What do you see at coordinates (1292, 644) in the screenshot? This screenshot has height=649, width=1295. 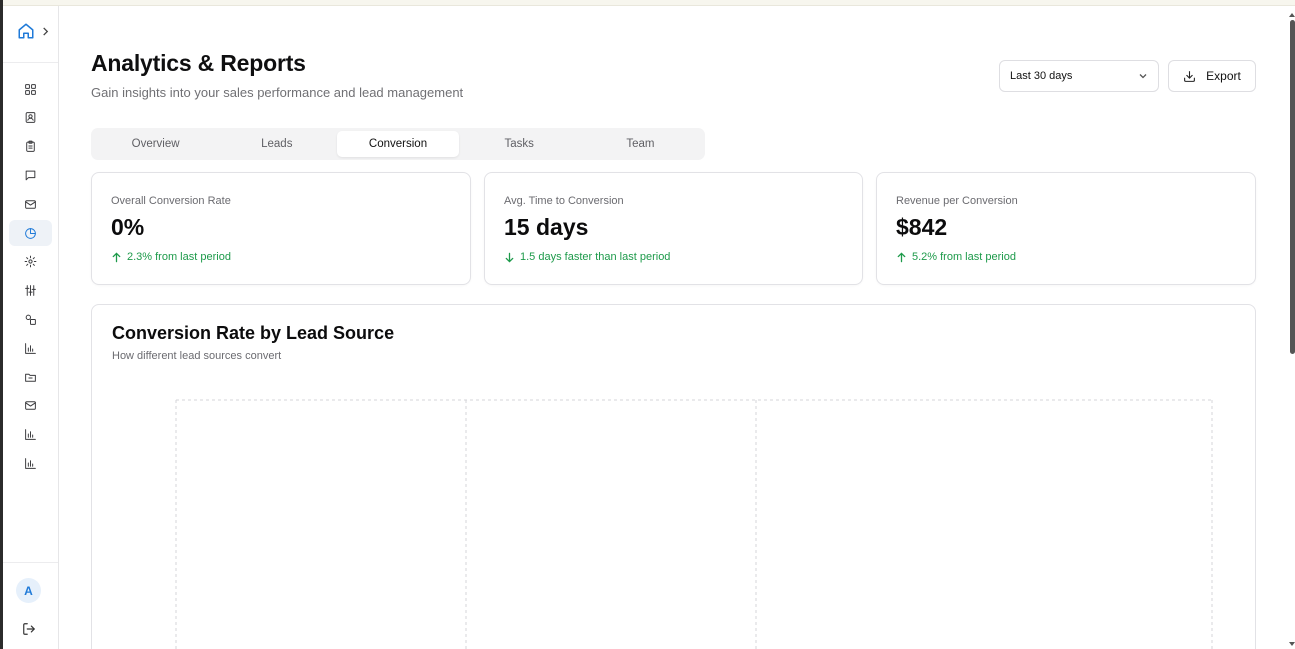 I see `scroll-down-arrow-icon` at bounding box center [1292, 644].